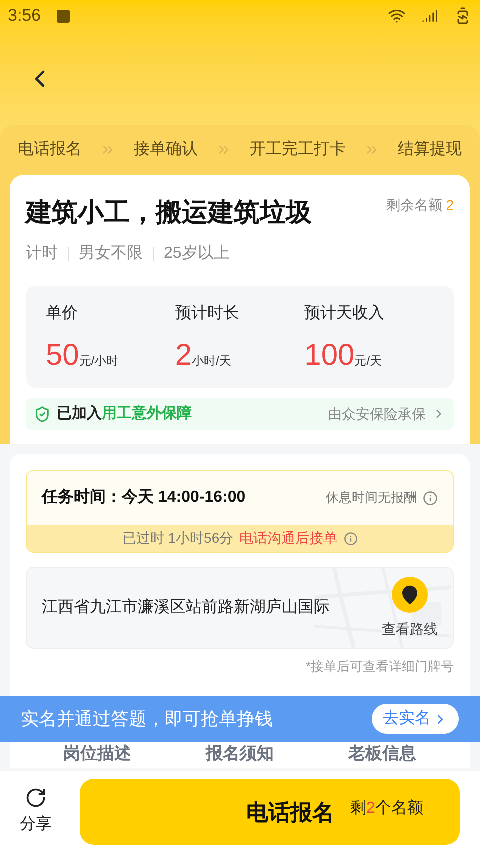  I want to click on share-button: 分享, so click(36, 812).